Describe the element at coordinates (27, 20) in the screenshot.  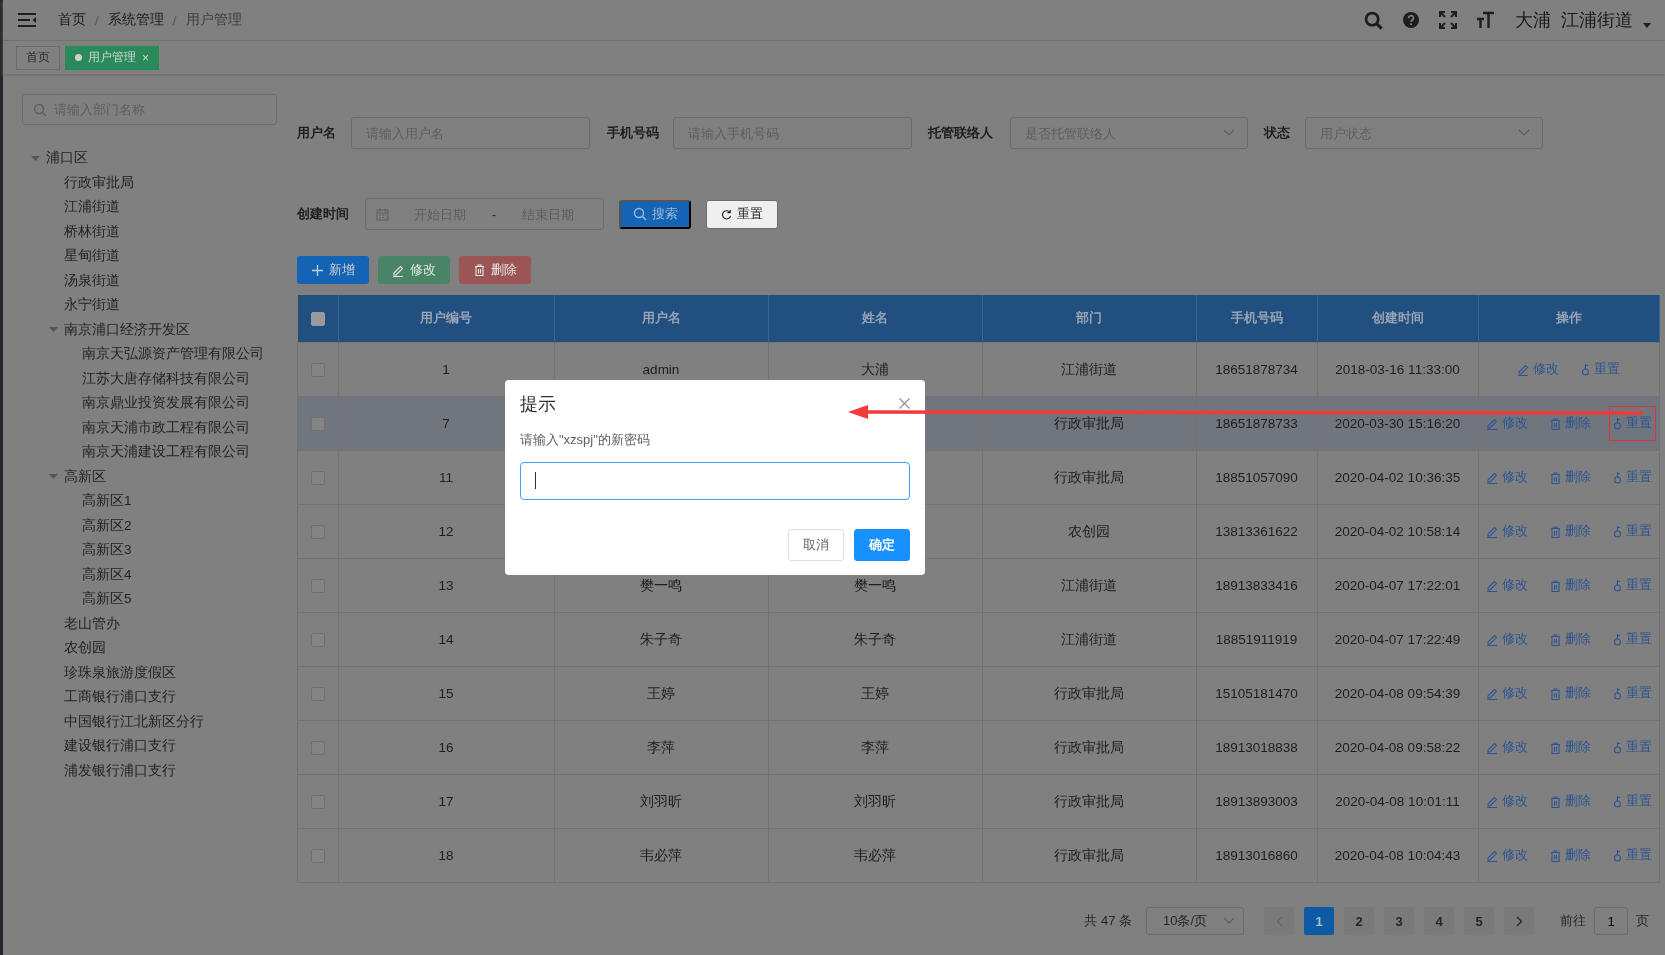
I see `menu-icon` at that location.